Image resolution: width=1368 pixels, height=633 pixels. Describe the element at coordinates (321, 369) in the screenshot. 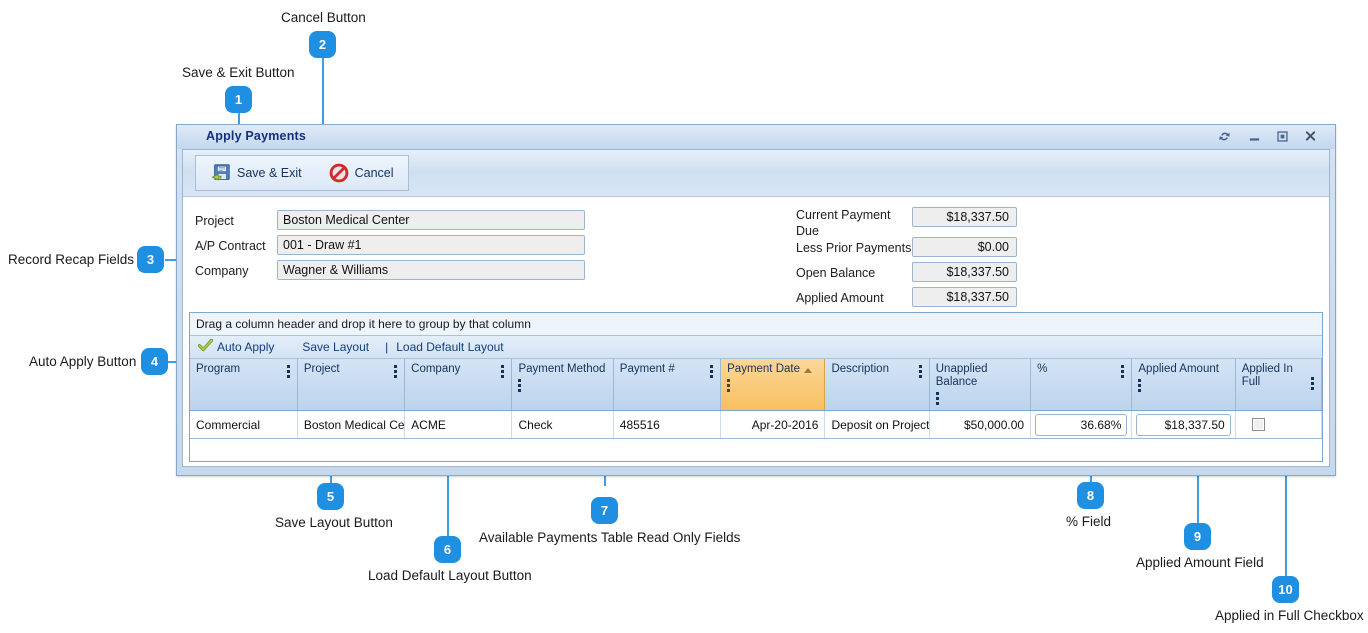

I see `column-label-project: Project` at that location.